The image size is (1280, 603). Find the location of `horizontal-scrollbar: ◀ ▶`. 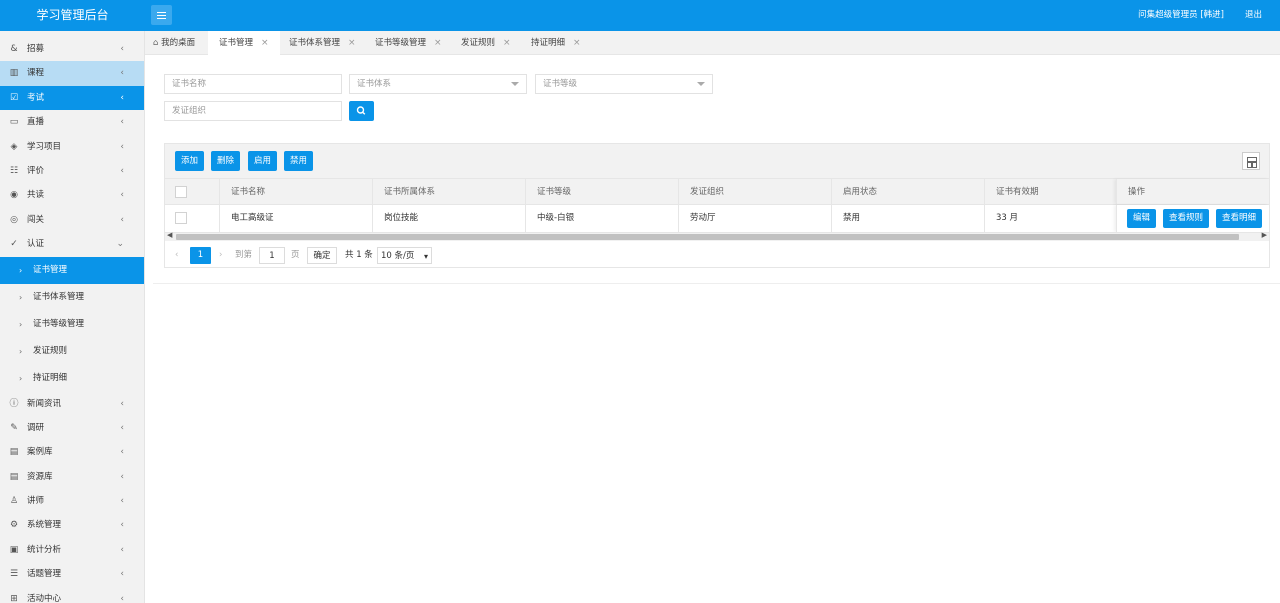

horizontal-scrollbar: ◀ ▶ is located at coordinates (717, 236).